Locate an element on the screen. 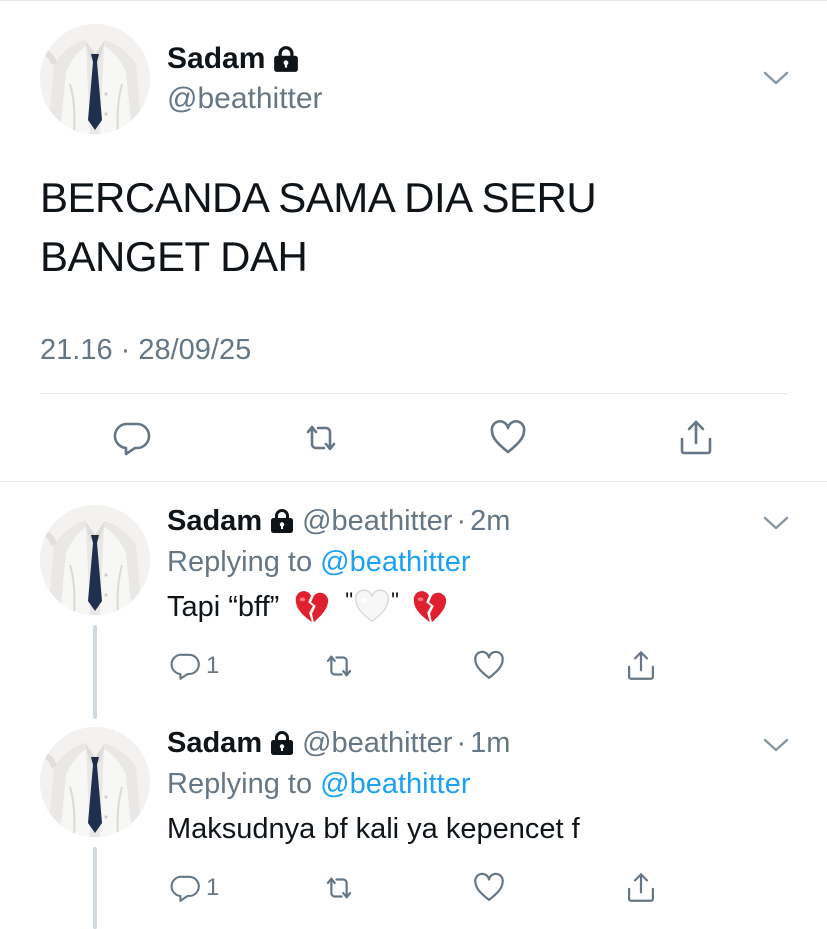 The image size is (827, 929). tweet-text: BERCANDA SAMA DIA SERU BANGET DAH is located at coordinates (390, 227).